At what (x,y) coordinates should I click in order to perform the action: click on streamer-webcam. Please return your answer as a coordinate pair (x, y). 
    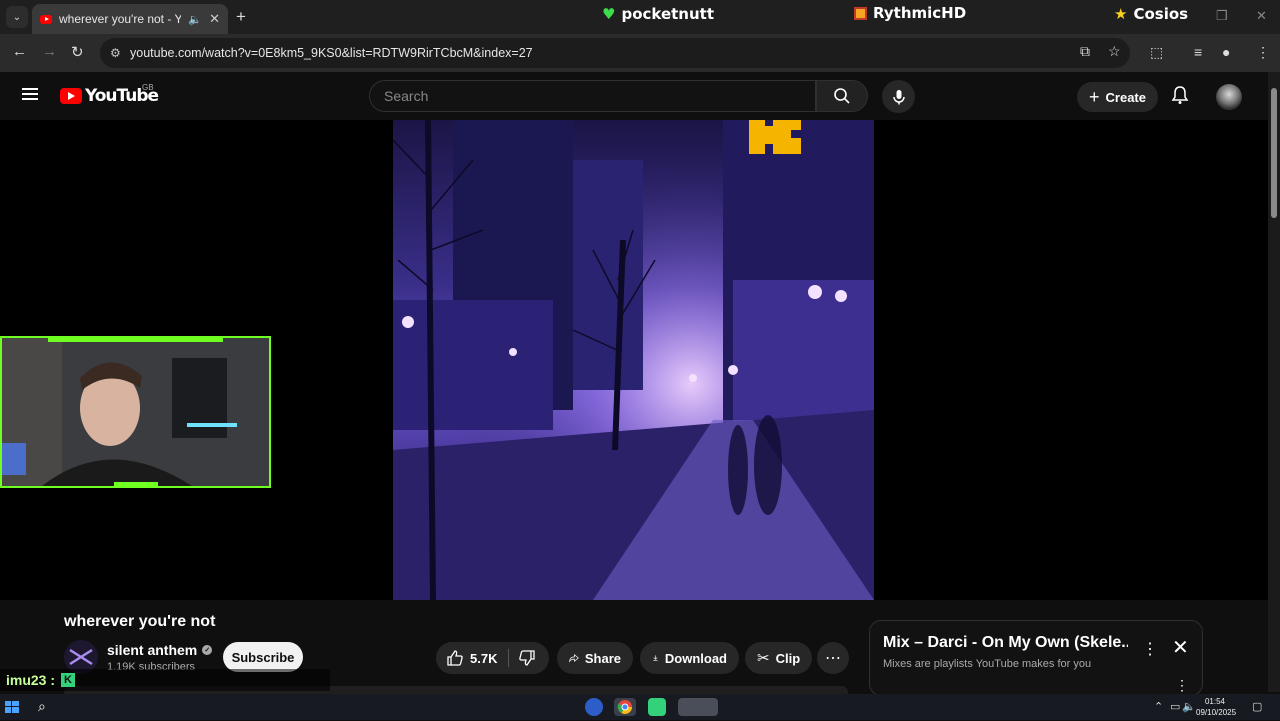
    Looking at the image, I should click on (135, 412).